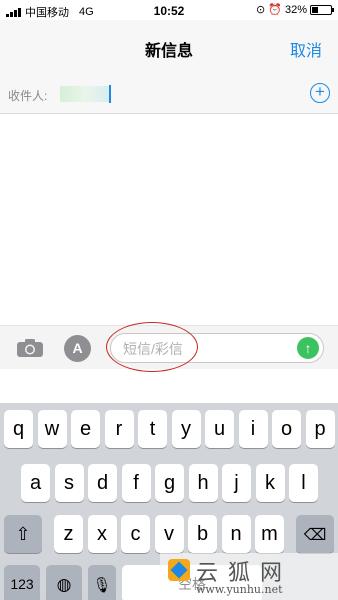 Image resolution: width=338 pixels, height=600 pixels. Describe the element at coordinates (152, 347) in the screenshot. I see `annotation-circle` at that location.